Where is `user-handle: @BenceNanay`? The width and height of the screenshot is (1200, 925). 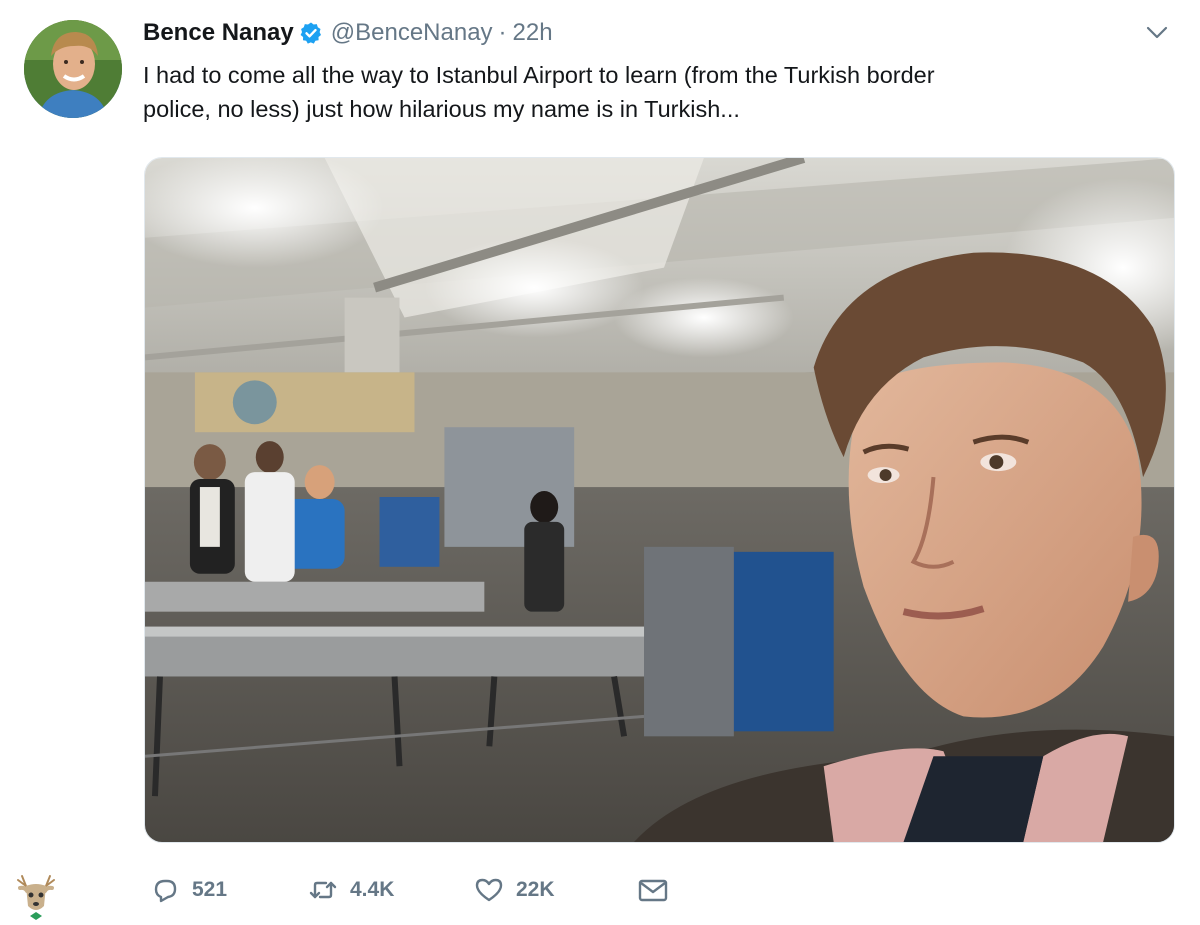 user-handle: @BenceNanay is located at coordinates (412, 33).